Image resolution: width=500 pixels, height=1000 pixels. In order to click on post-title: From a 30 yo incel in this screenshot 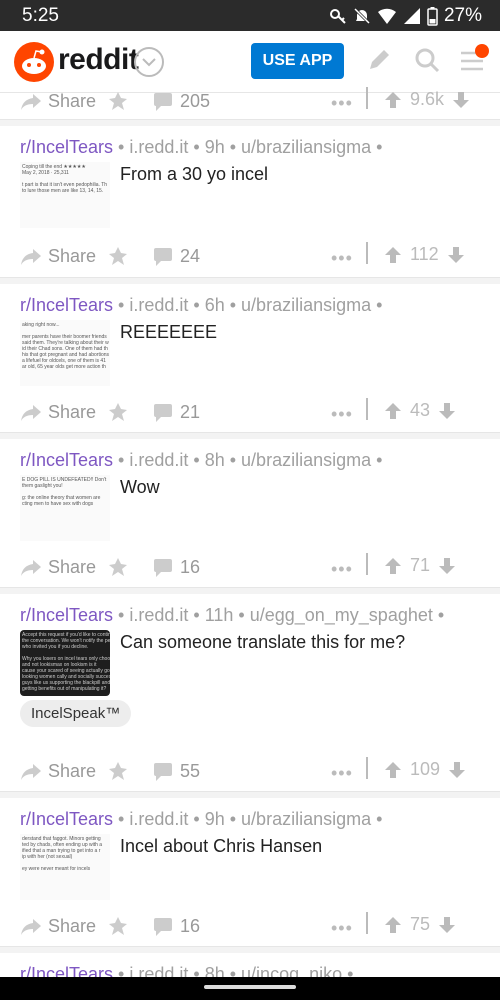, I will do `click(194, 174)`.